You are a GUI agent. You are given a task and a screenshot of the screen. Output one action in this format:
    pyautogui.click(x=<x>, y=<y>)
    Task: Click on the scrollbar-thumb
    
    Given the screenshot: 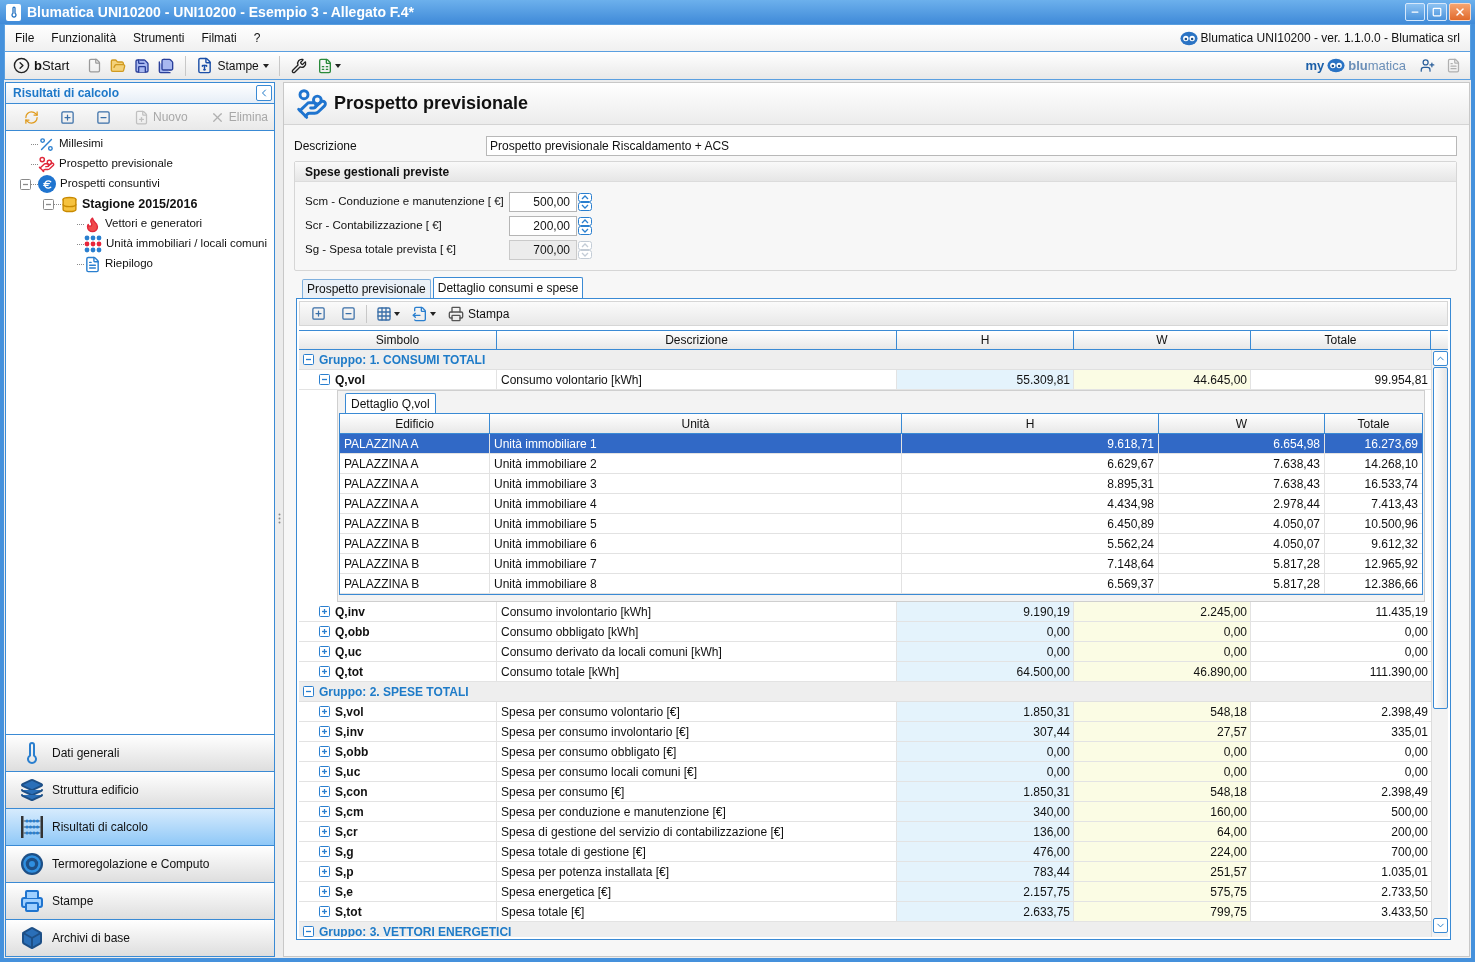 What is the action you would take?
    pyautogui.click(x=1440, y=538)
    